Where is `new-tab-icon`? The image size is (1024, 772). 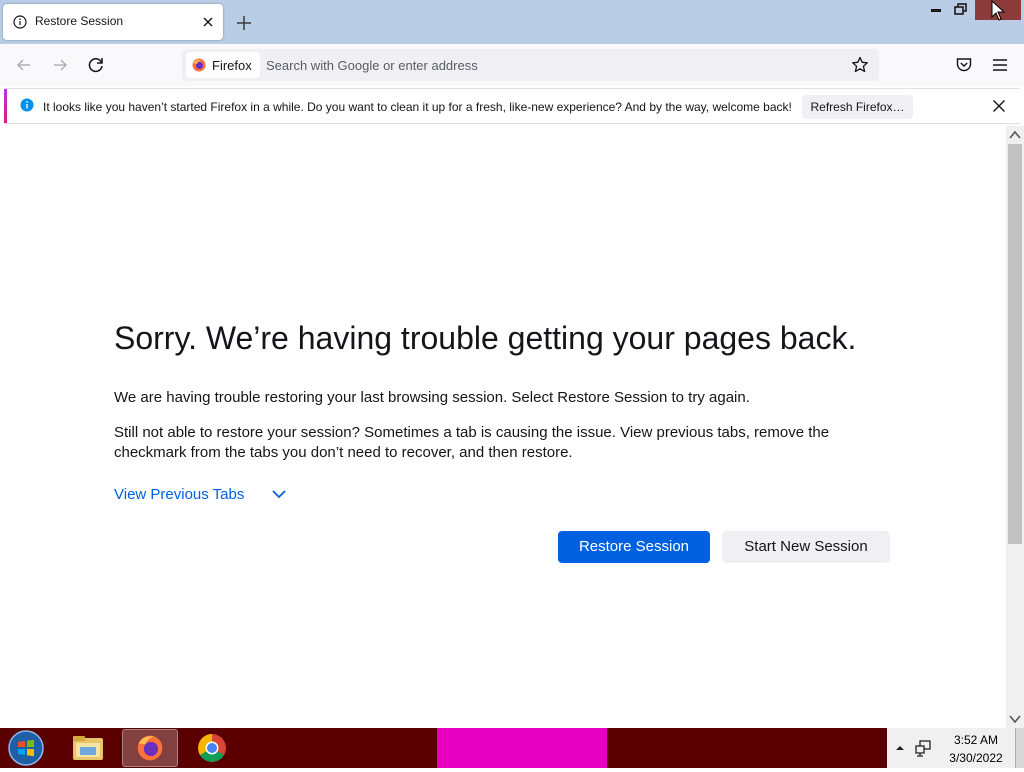
new-tab-icon is located at coordinates (244, 23).